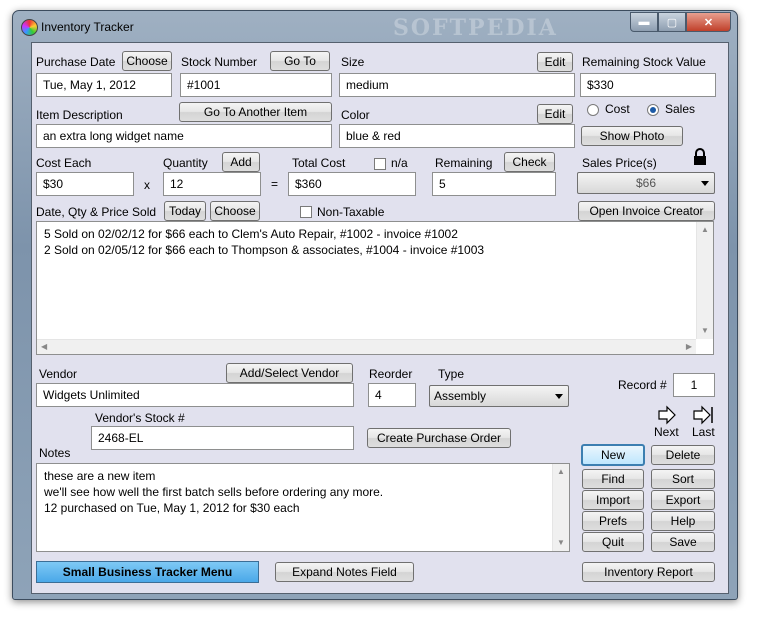  I want to click on maximize-button: ▢, so click(672, 22).